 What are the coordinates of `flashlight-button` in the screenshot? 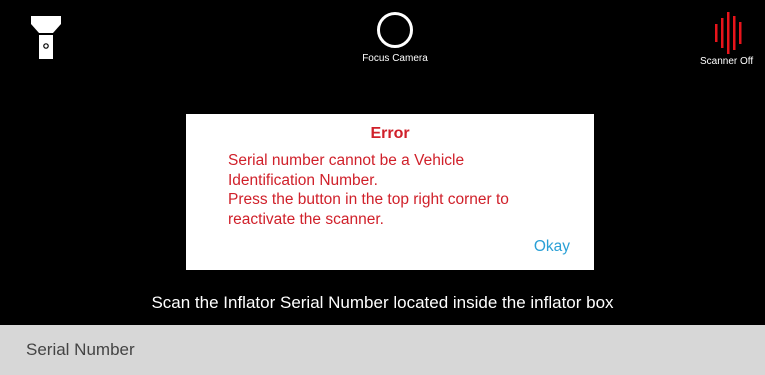 It's located at (46, 38).